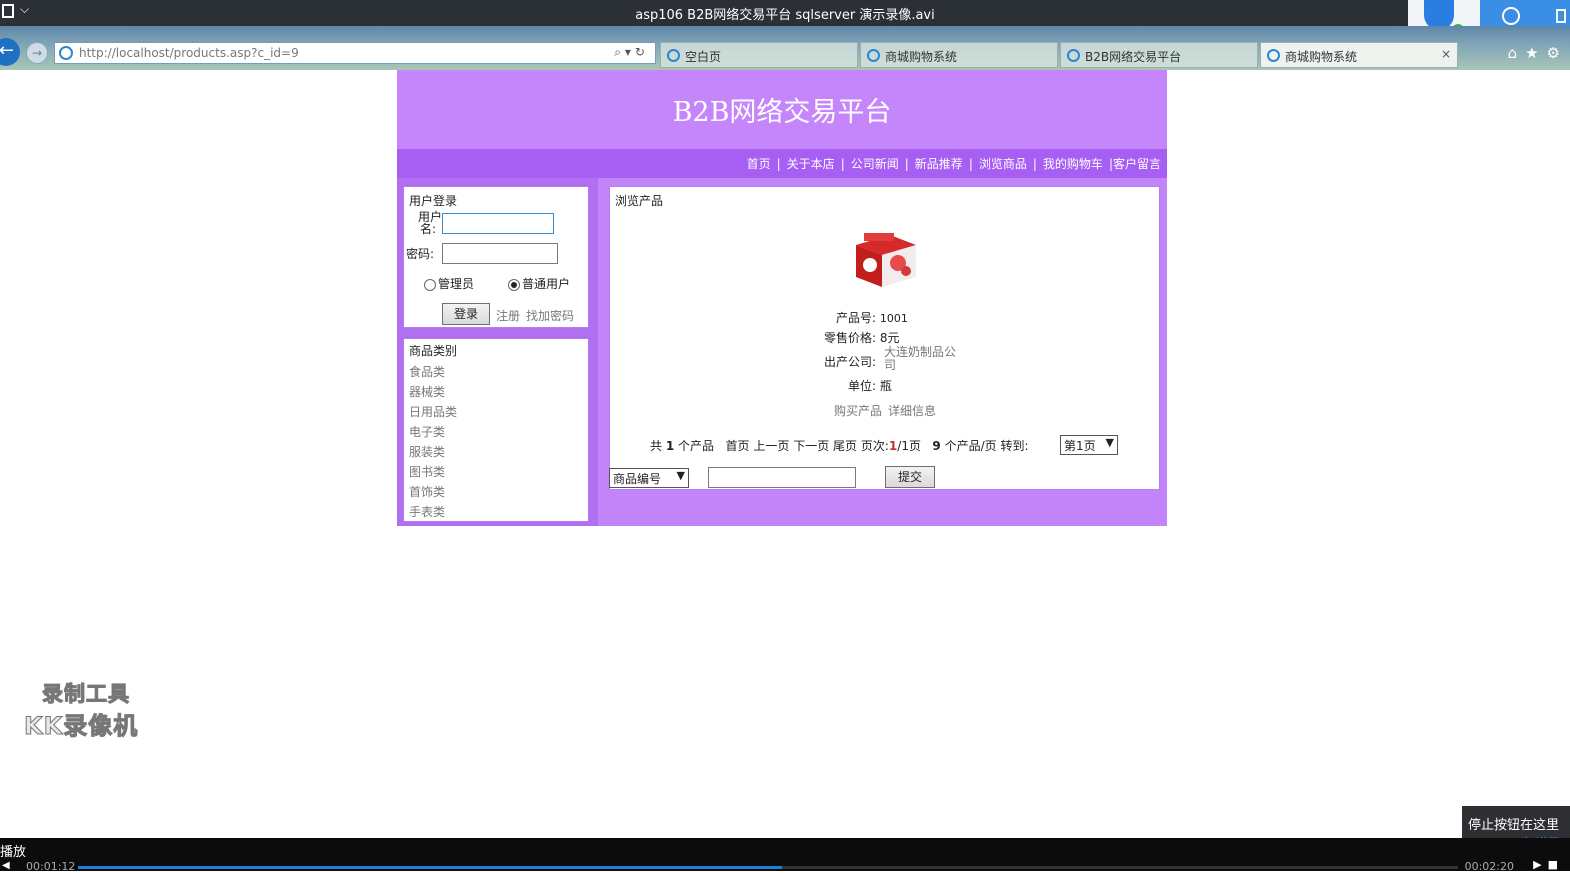  What do you see at coordinates (355, 53) in the screenshot?
I see `address-bar: http://localhost/products.asp?c_id=9 ⌕▾↻` at bounding box center [355, 53].